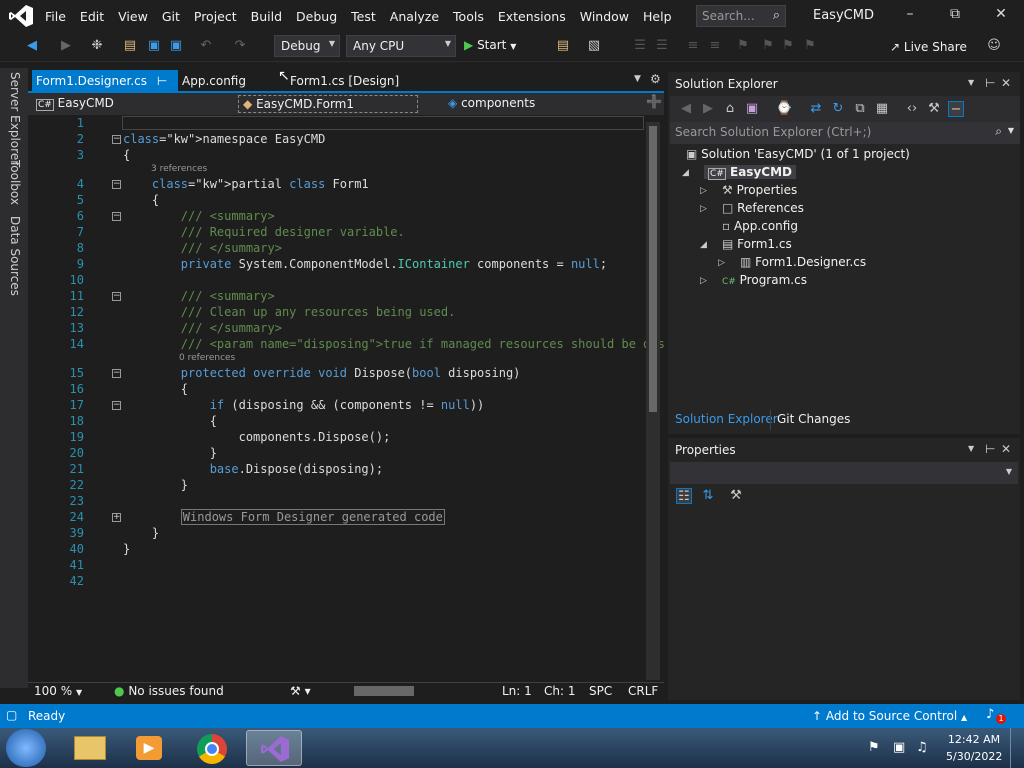  I want to click on cleanup-icon: ⚒ ▾, so click(300, 691).